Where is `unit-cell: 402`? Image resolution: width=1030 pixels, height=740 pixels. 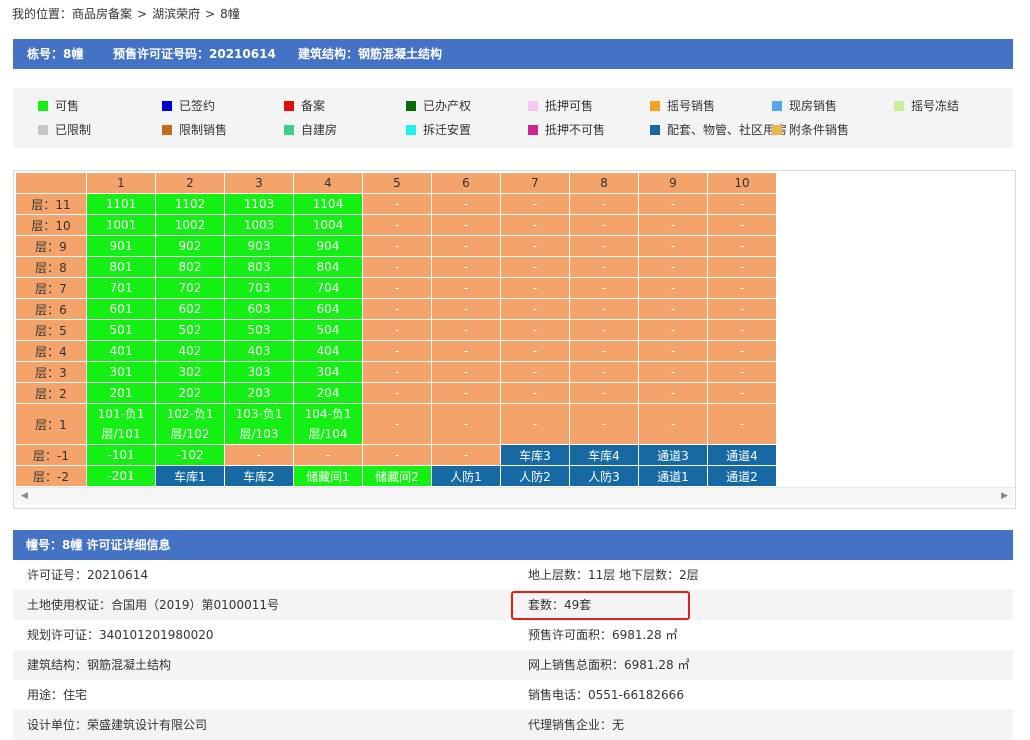 unit-cell: 402 is located at coordinates (190, 351).